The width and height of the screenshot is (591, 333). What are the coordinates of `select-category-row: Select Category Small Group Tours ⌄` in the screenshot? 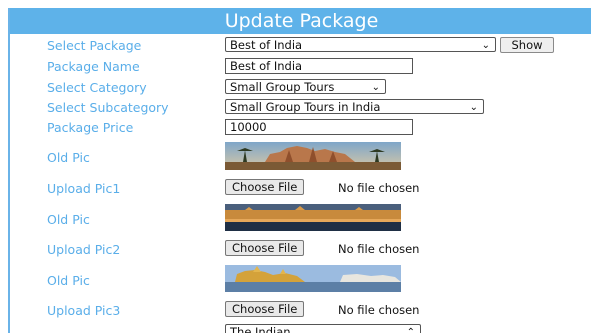 It's located at (300, 87).